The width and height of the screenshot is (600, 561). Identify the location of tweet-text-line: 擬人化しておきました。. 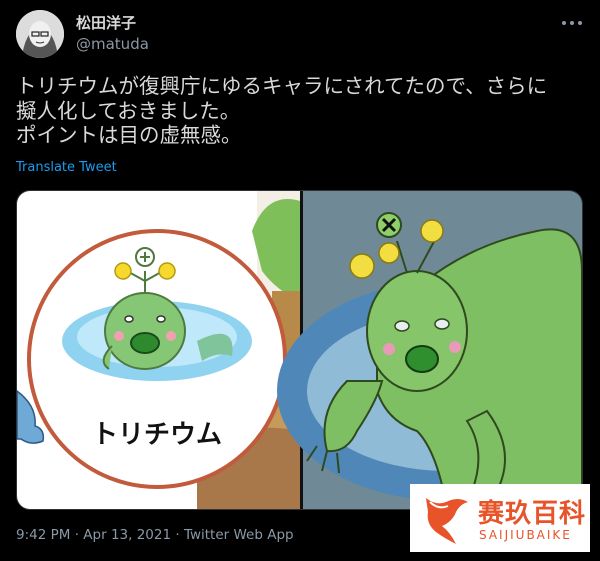
(128, 110).